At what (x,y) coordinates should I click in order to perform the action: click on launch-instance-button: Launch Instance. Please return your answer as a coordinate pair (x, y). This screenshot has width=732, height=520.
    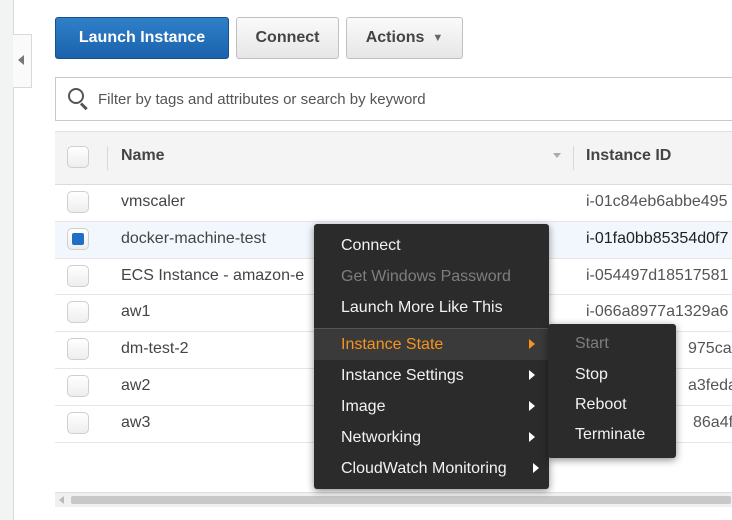
    Looking at the image, I should click on (142, 38).